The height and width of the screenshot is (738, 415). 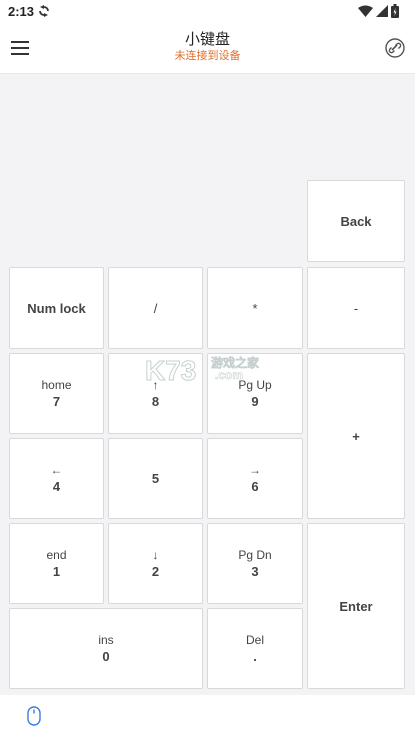 I want to click on key-plus: +, so click(x=356, y=436).